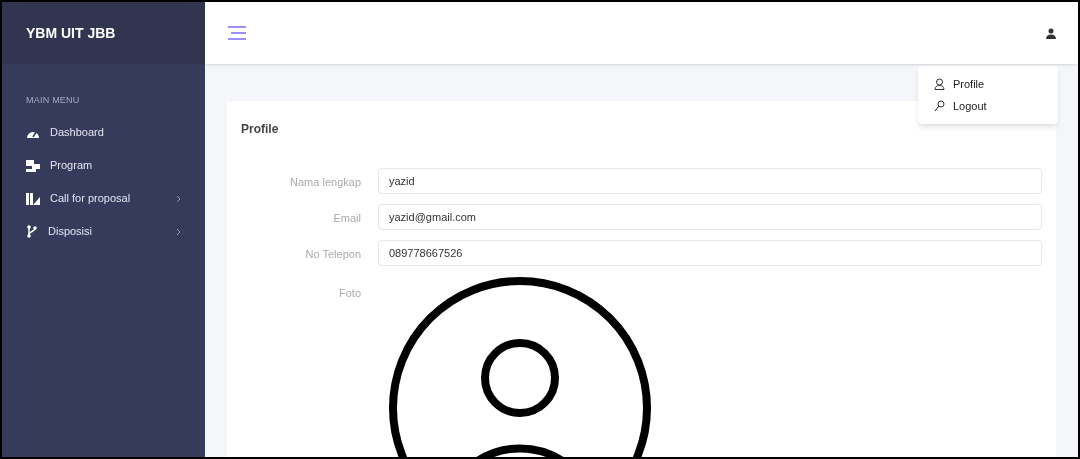  I want to click on field-label: Foto, so click(350, 293).